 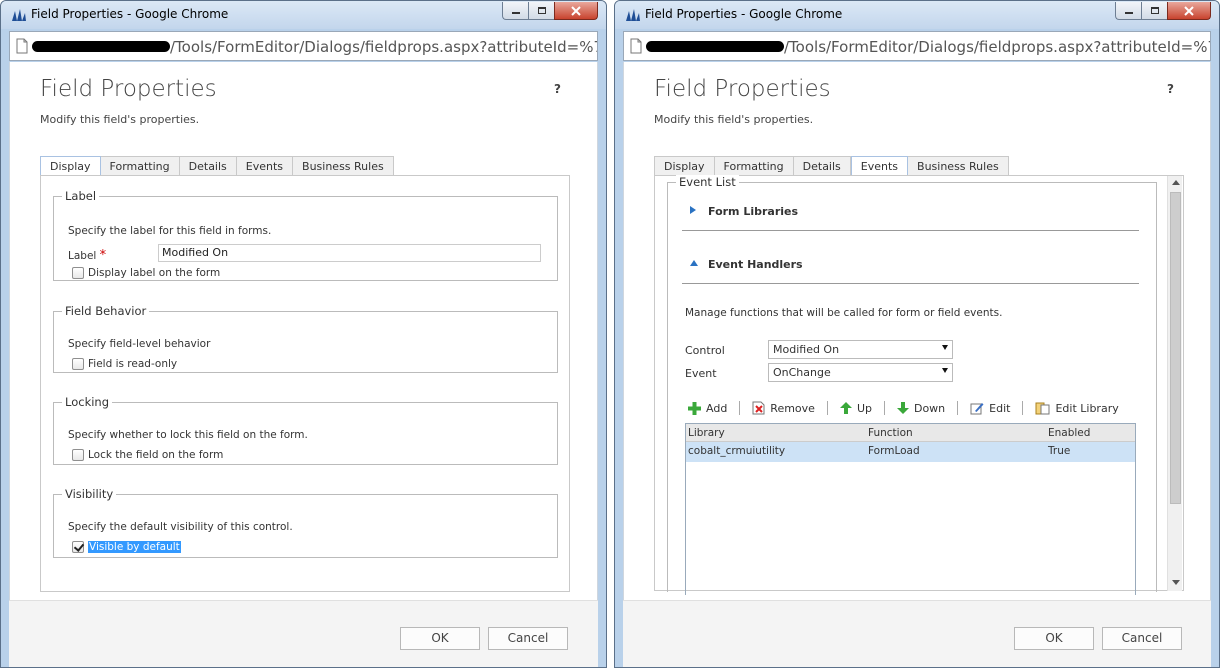 What do you see at coordinates (1175, 348) in the screenshot?
I see `scrollbar-thumb` at bounding box center [1175, 348].